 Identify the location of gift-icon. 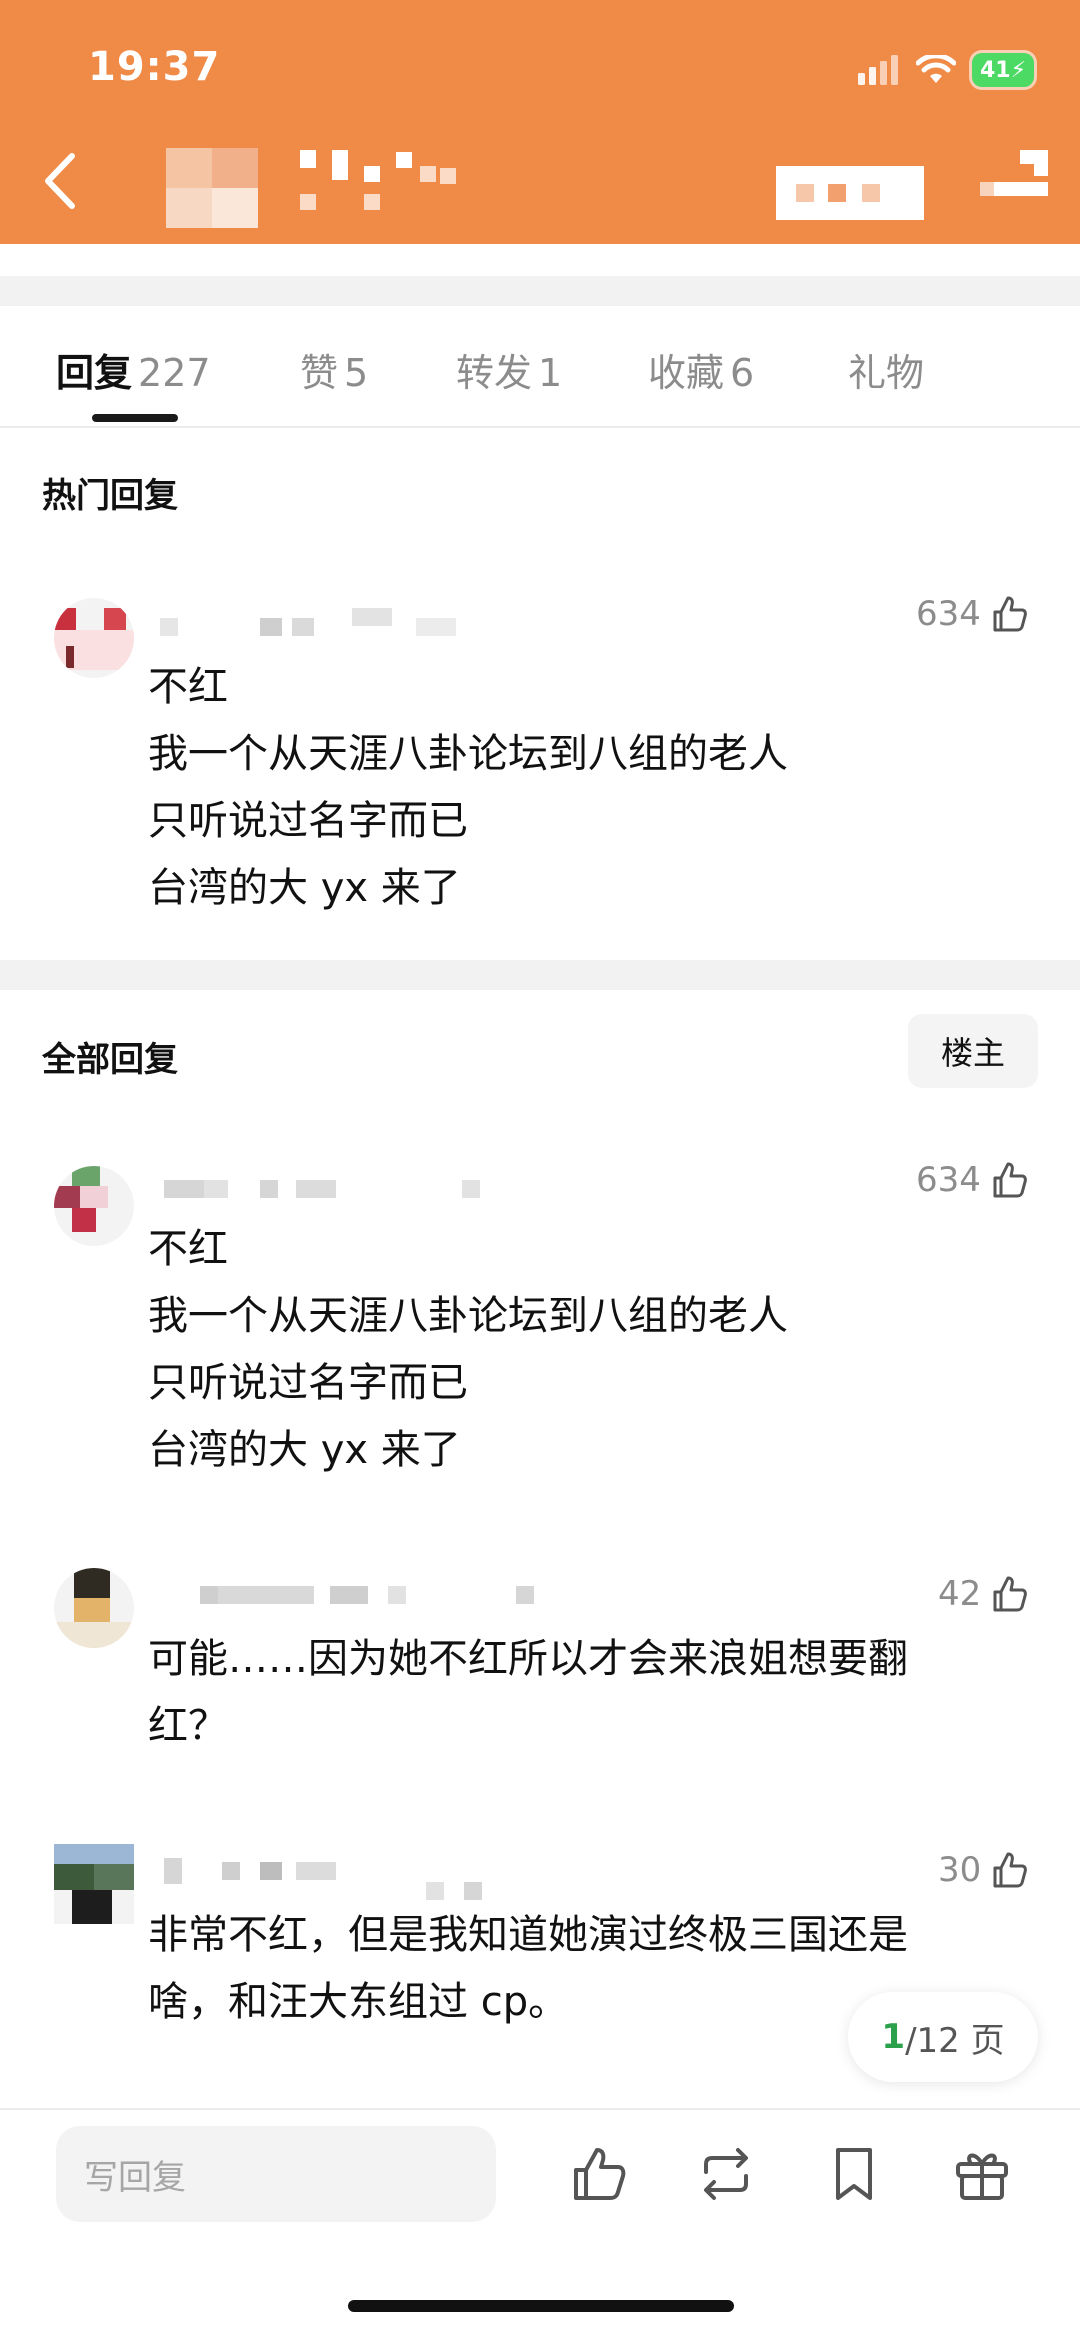
(982, 2174).